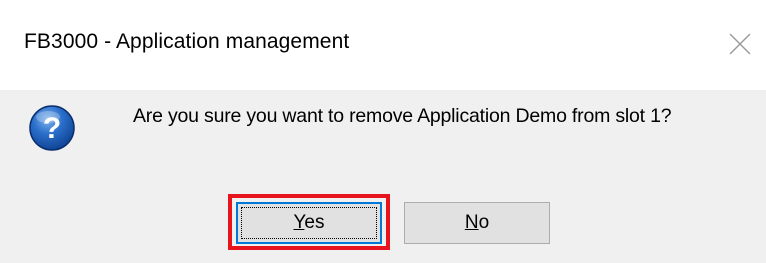 The height and width of the screenshot is (263, 766). I want to click on no-label-rest: o, so click(484, 222).